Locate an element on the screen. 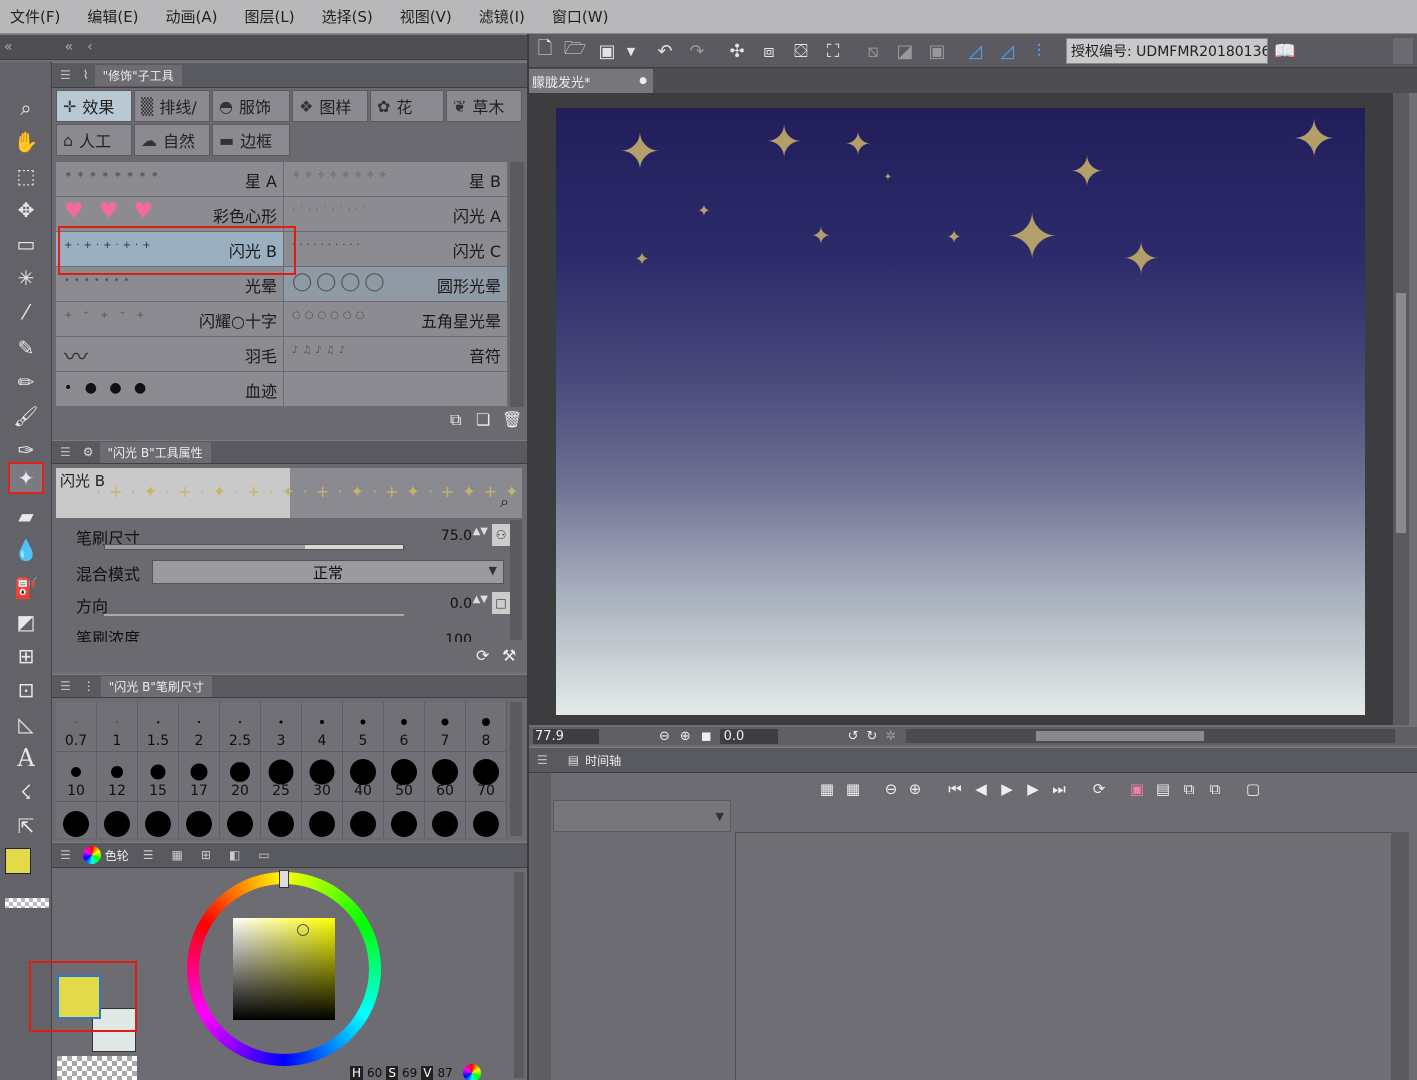  brush-size-option: 5 is located at coordinates (363, 727).